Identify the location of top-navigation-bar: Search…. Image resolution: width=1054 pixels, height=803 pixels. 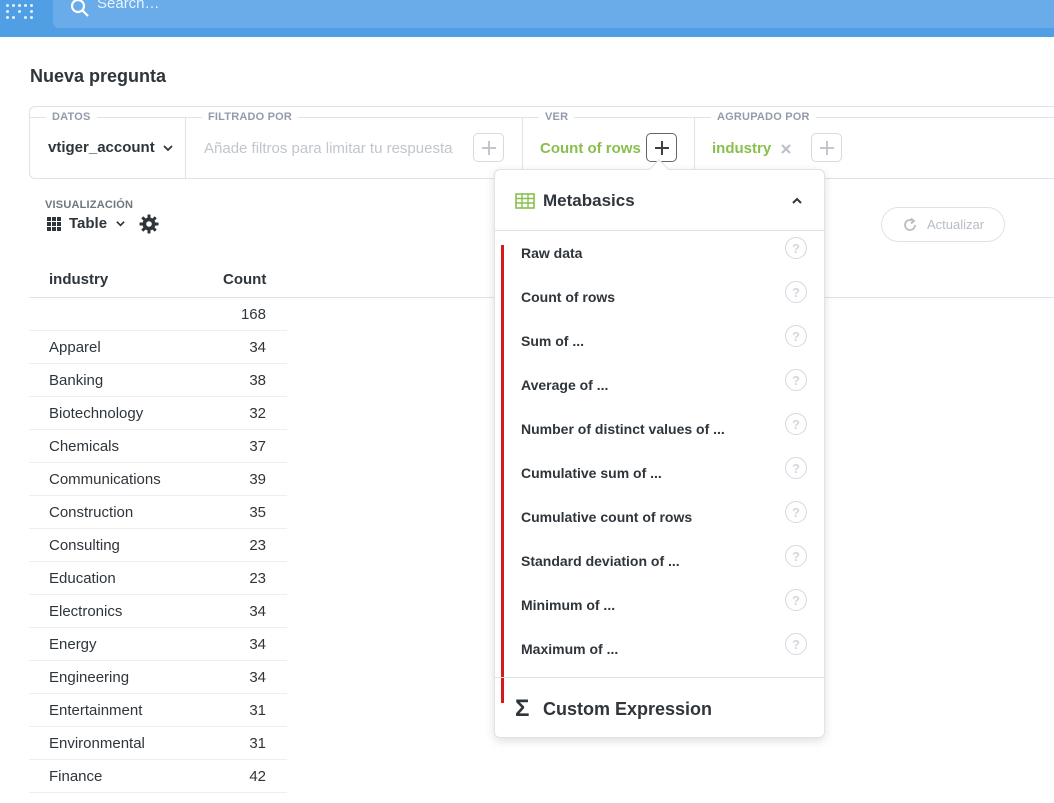
(527, 18).